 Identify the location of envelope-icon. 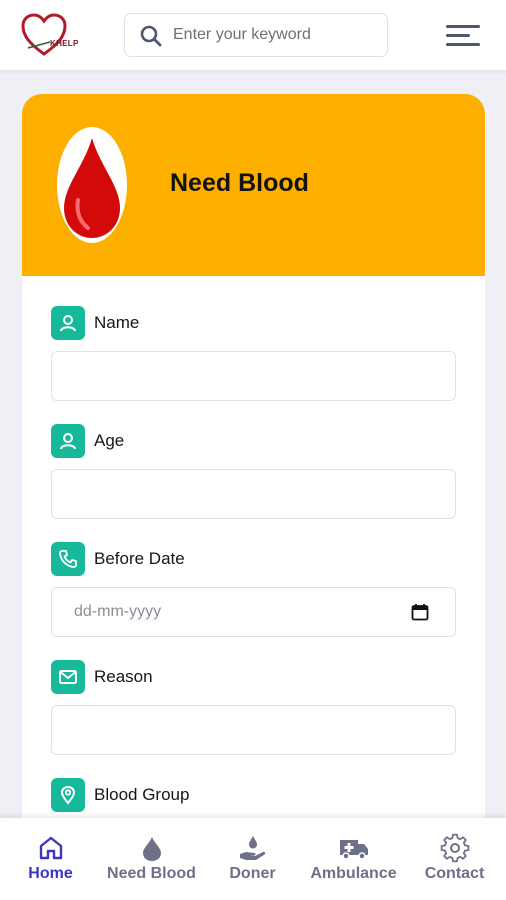
(68, 677).